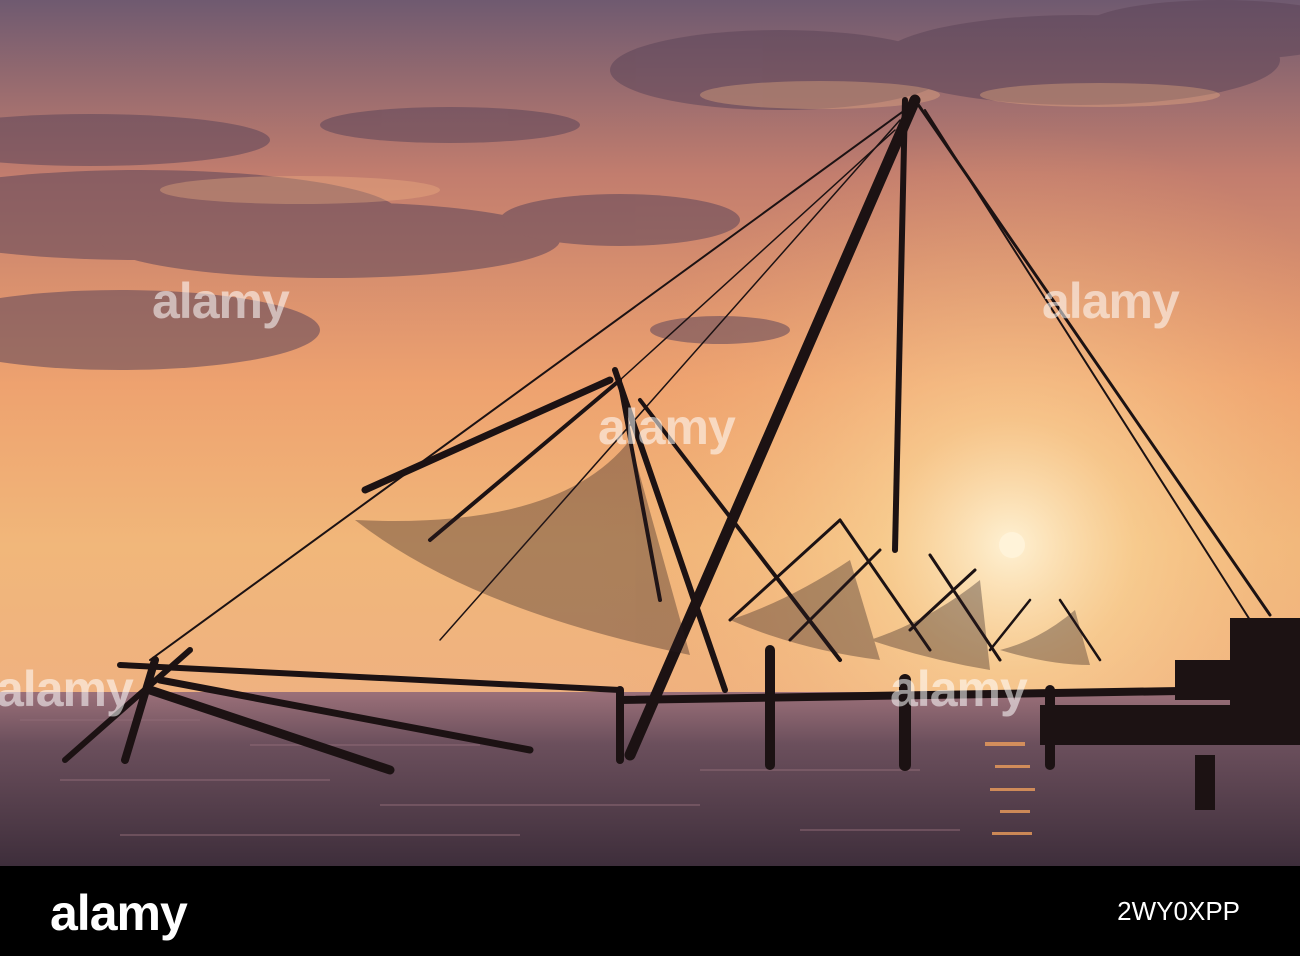 Image resolution: width=1300 pixels, height=956 pixels. Describe the element at coordinates (1012, 545) in the screenshot. I see `sun` at that location.